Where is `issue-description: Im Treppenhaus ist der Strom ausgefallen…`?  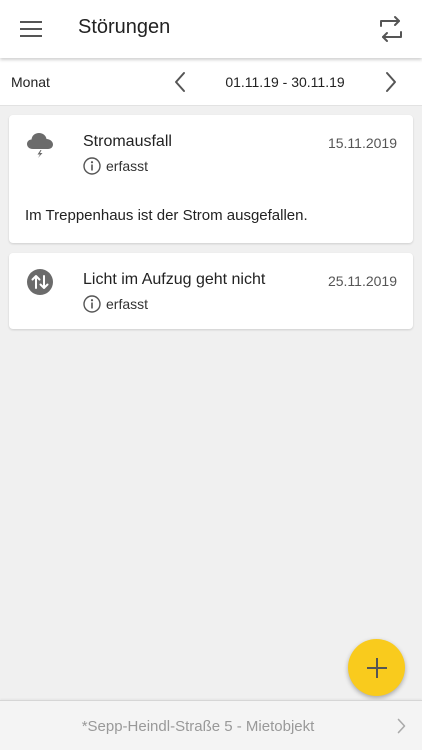 issue-description: Im Treppenhaus ist der Strom ausgefallen… is located at coordinates (166, 215).